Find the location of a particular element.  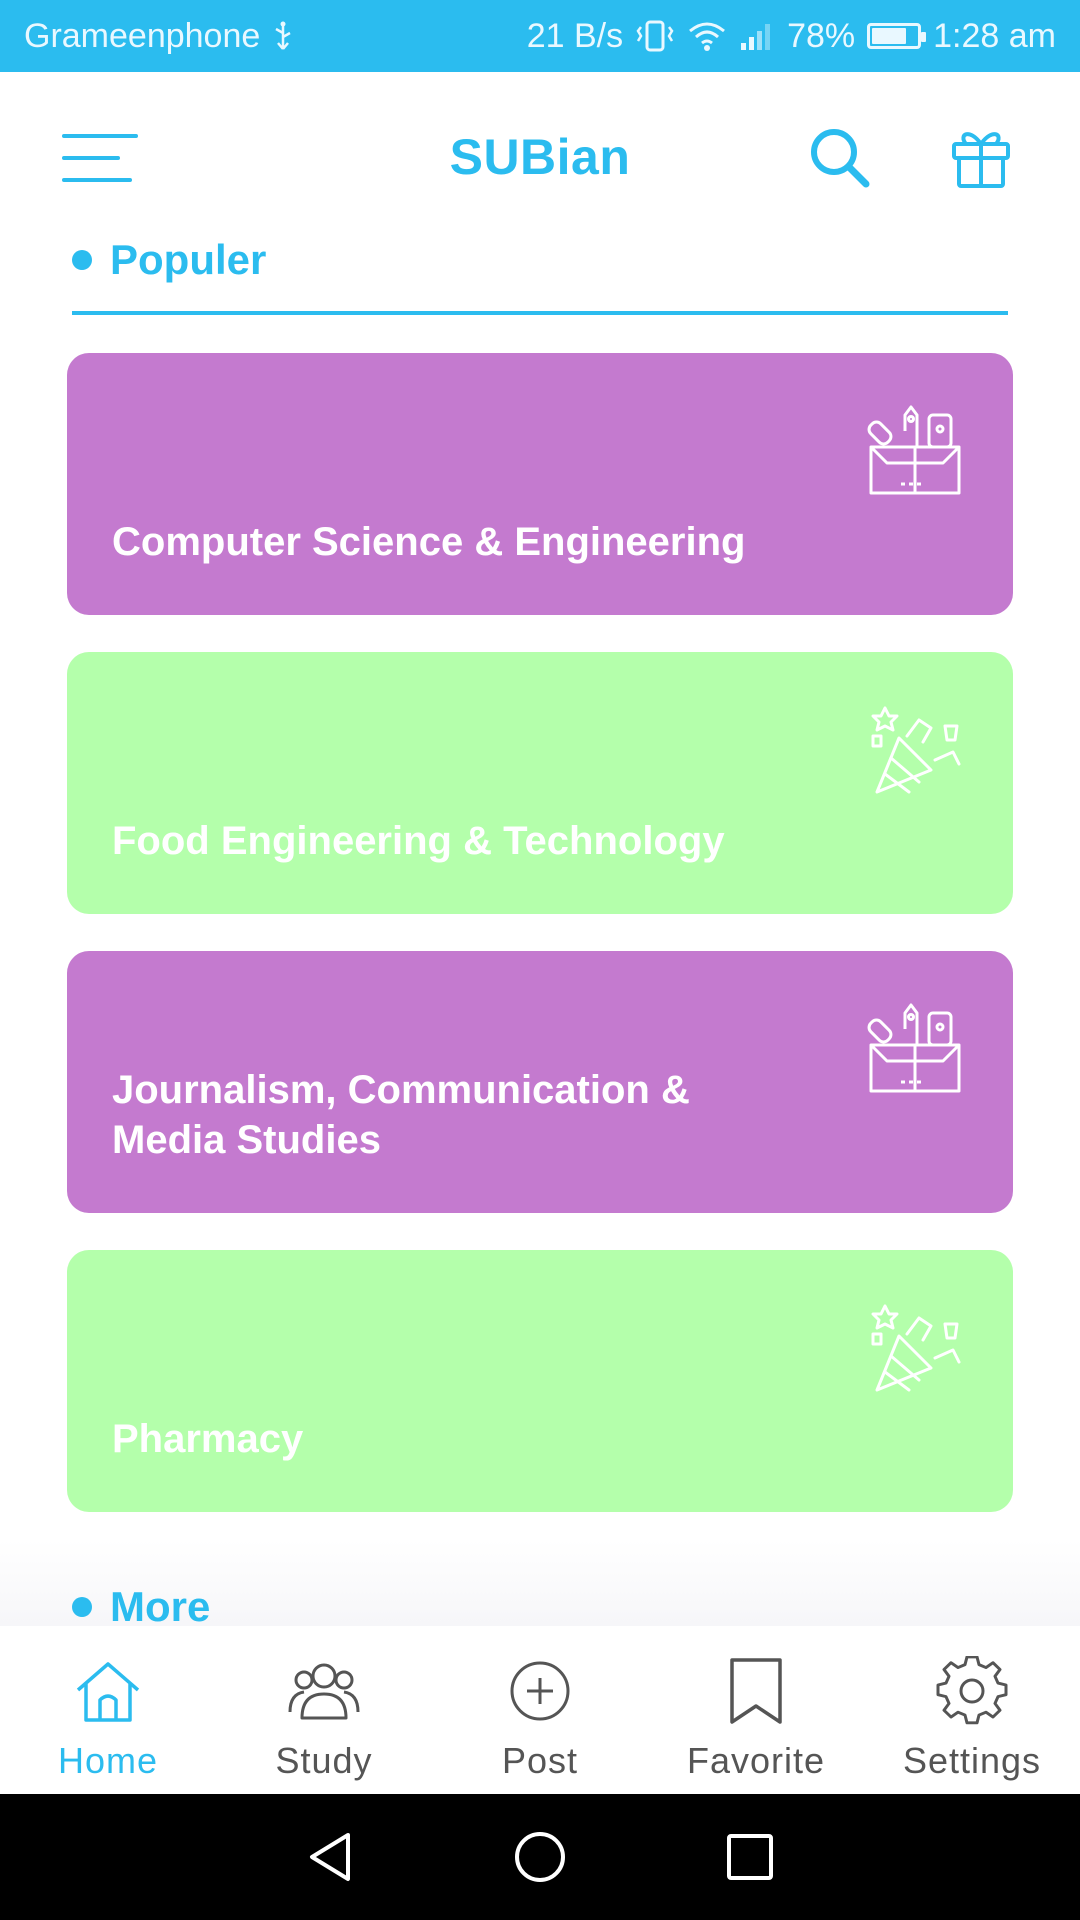

department-card-label: Pharmacy is located at coordinates (208, 1439).